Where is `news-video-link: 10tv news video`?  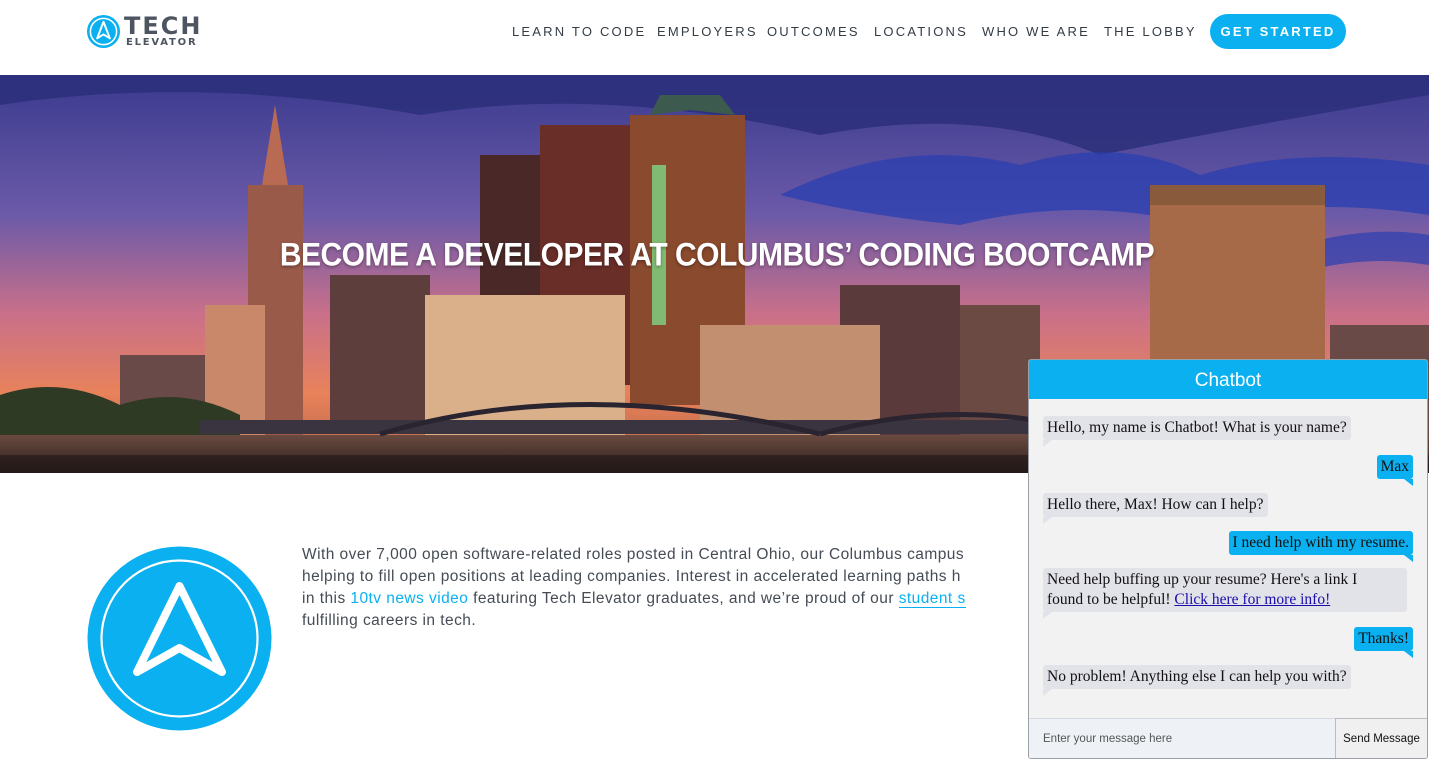 news-video-link: 10tv news video is located at coordinates (409, 598).